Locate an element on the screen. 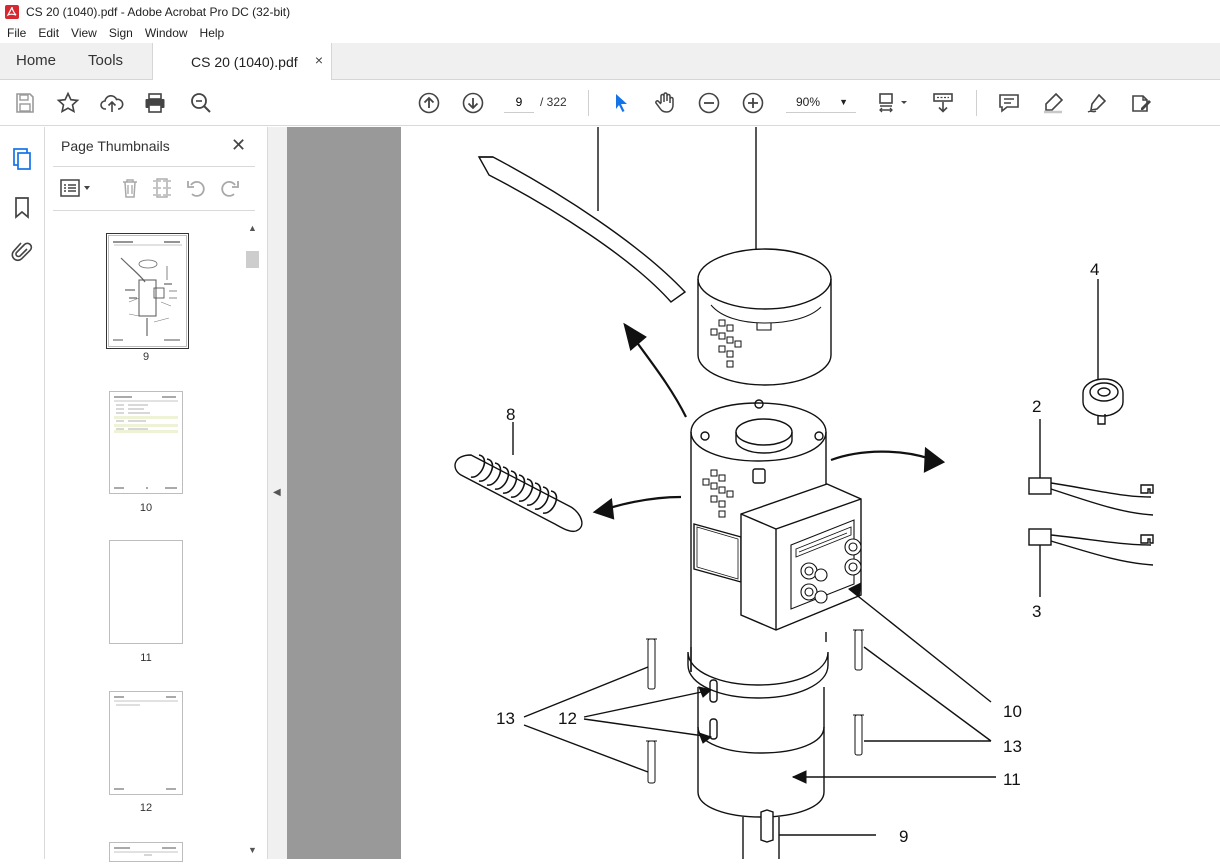 The image size is (1220, 866). menu-sign: Sign is located at coordinates (121, 33).